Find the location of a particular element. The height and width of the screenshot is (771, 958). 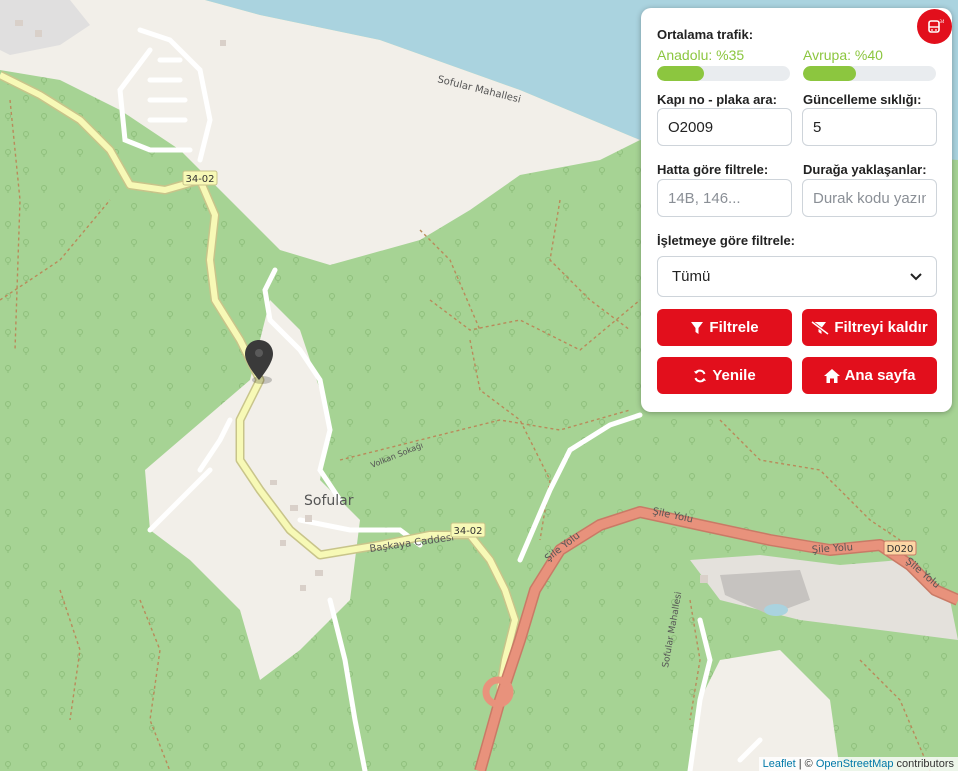

avrupa-traffic-fill is located at coordinates (830, 73).